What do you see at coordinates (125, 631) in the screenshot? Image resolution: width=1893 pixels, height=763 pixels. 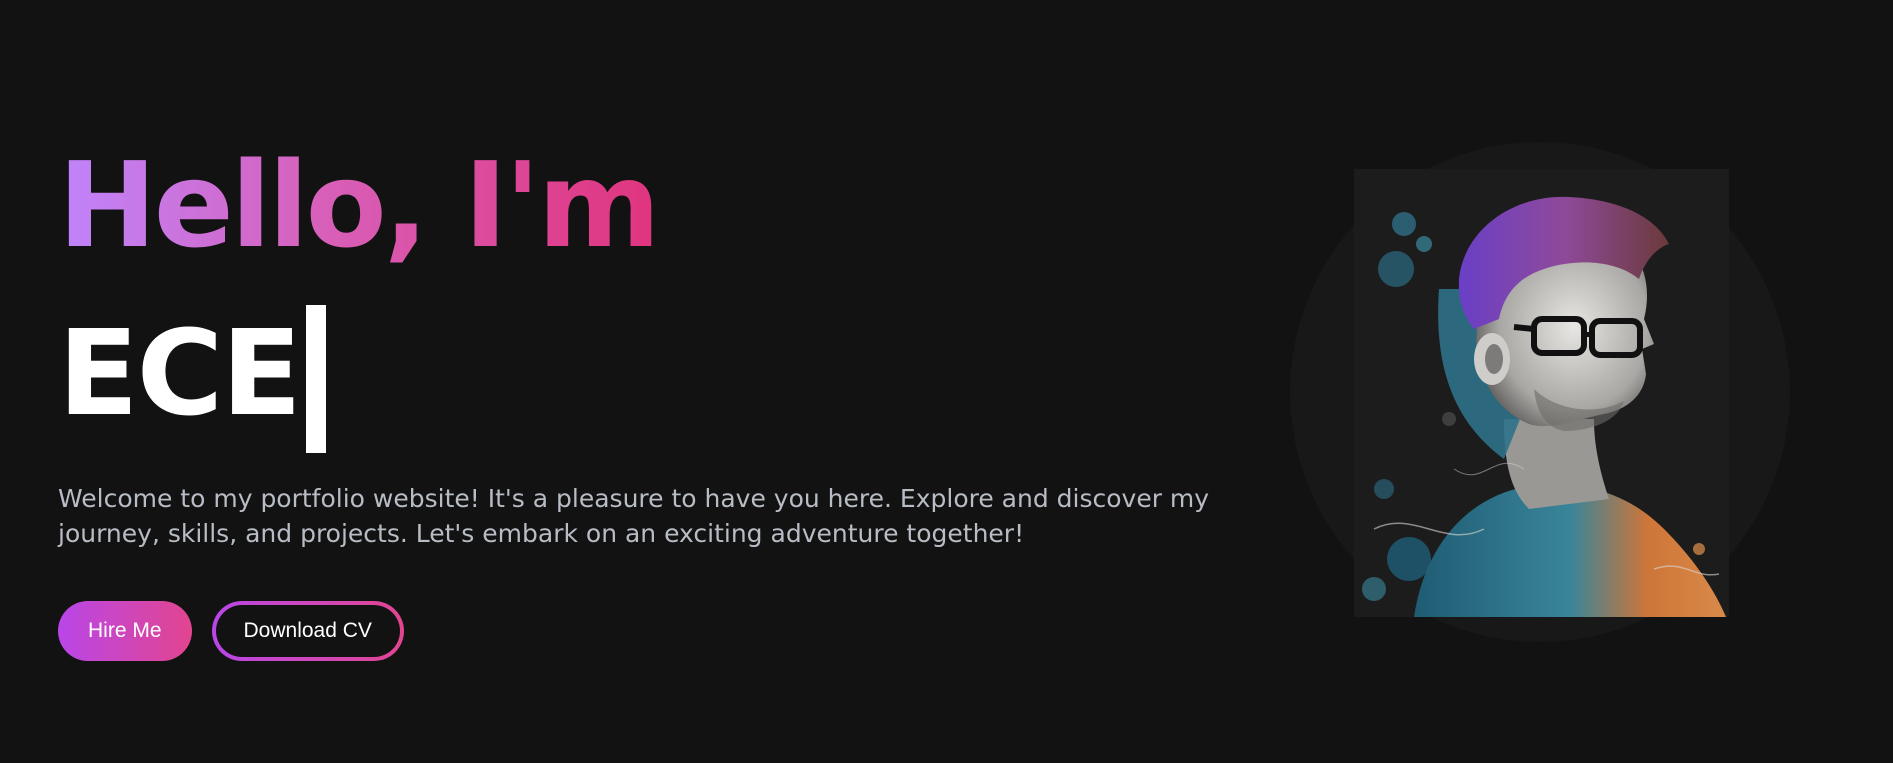 I see `hire-me-button: Hire Me` at bounding box center [125, 631].